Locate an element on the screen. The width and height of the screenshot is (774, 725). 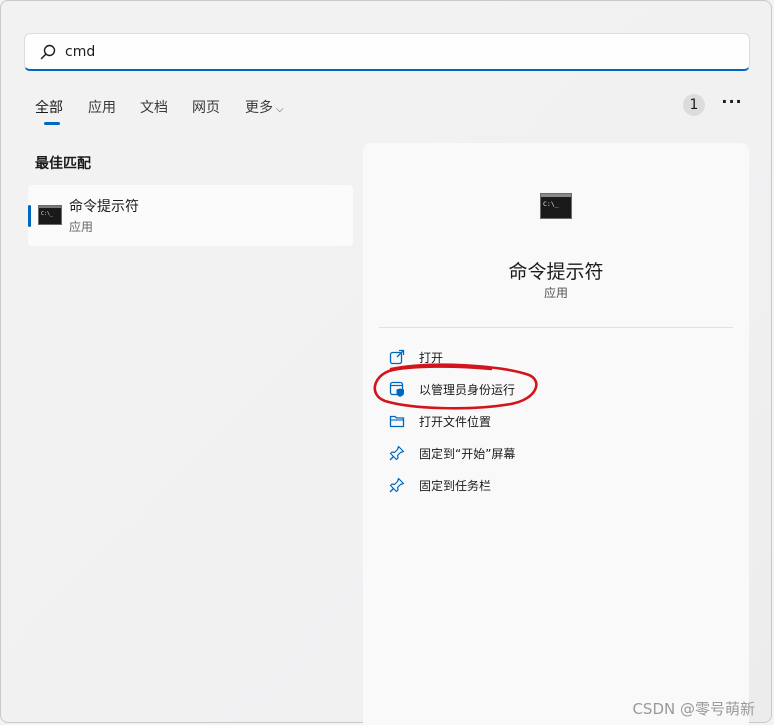
best-match-result: C:\_ 命令提示符 应用 is located at coordinates (190, 215).